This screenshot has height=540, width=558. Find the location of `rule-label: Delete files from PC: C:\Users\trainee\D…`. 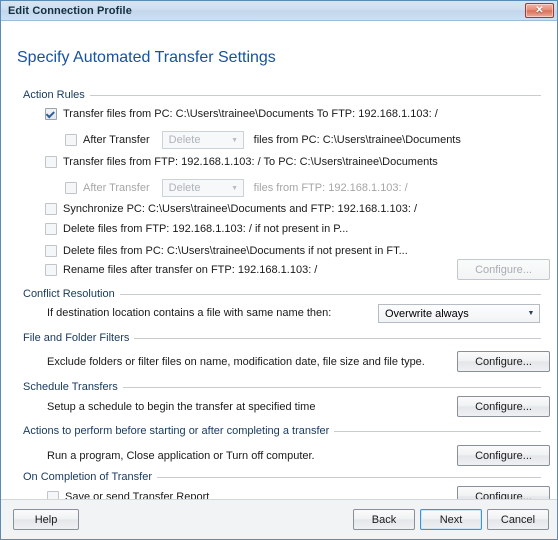

rule-label: Delete files from PC: C:\Users\trainee\D… is located at coordinates (235, 251).